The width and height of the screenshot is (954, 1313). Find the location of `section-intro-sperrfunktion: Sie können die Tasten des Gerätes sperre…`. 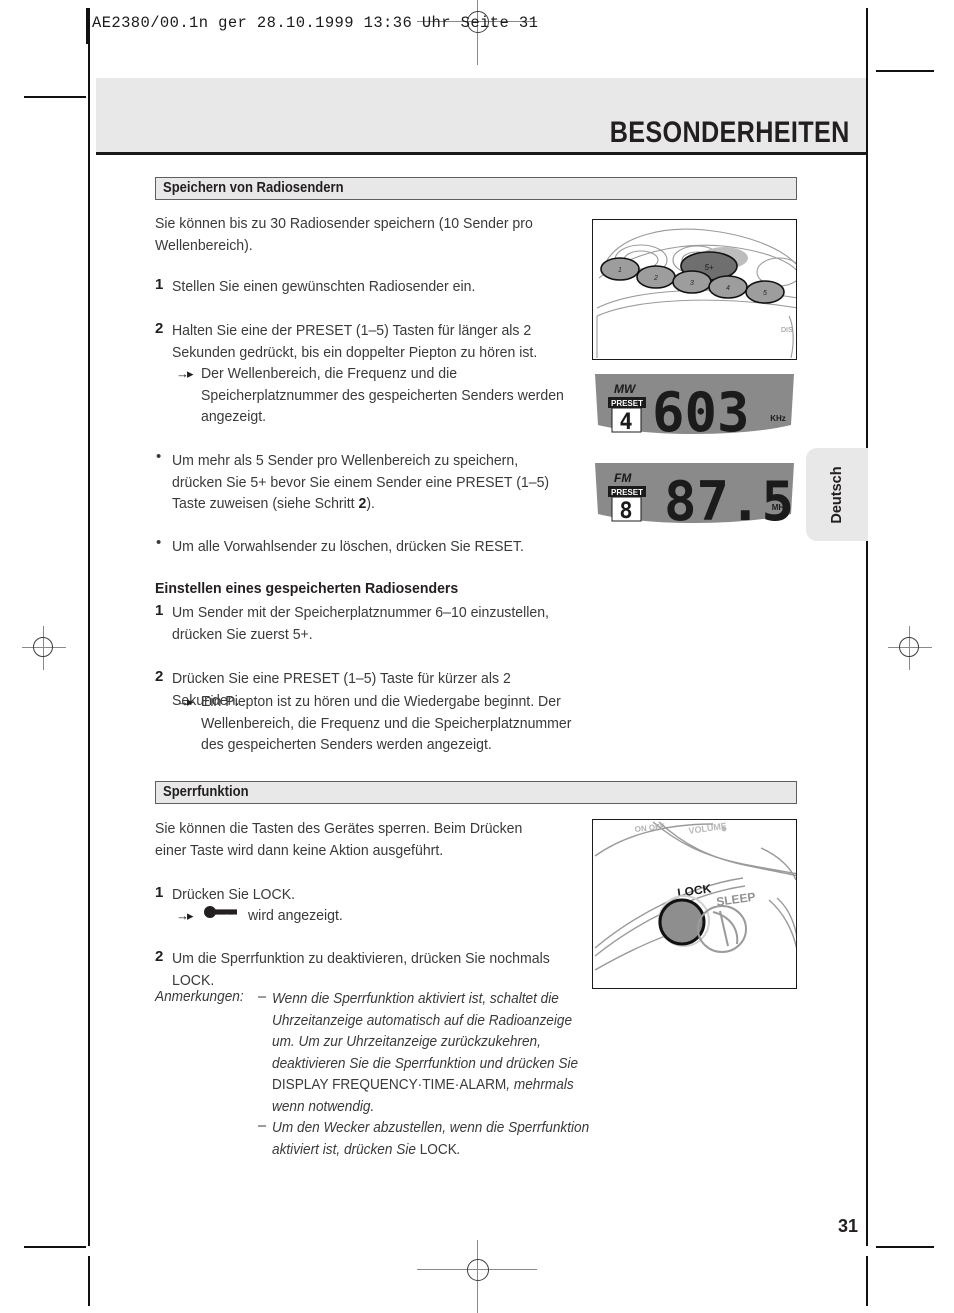

section-intro-sperrfunktion: Sie können die Tasten des Gerätes sperre… is located at coordinates (339, 839).